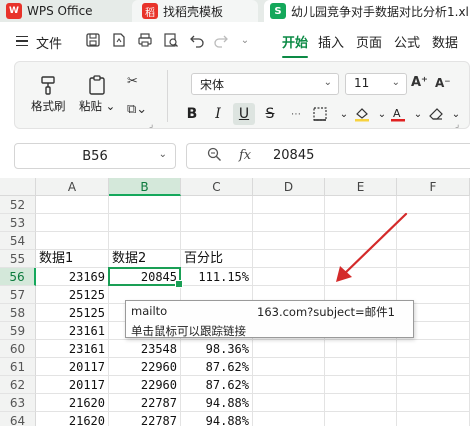 The width and height of the screenshot is (470, 426). Describe the element at coordinates (72, 223) in the screenshot. I see `cell-a53` at that location.